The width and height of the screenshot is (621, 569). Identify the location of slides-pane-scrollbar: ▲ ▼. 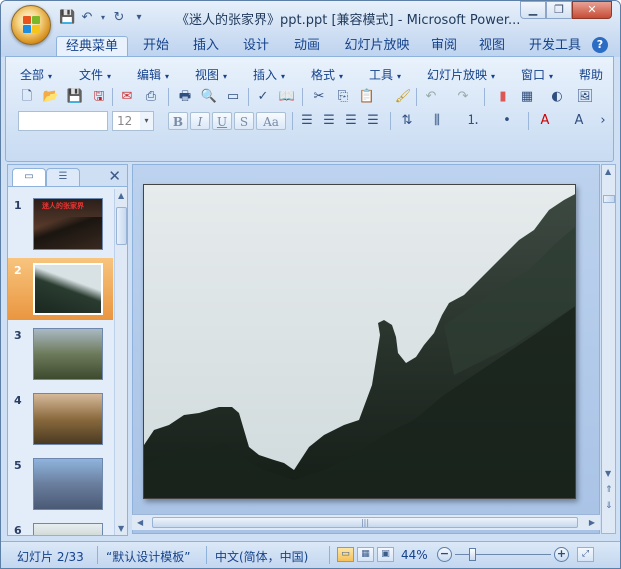
(120, 362).